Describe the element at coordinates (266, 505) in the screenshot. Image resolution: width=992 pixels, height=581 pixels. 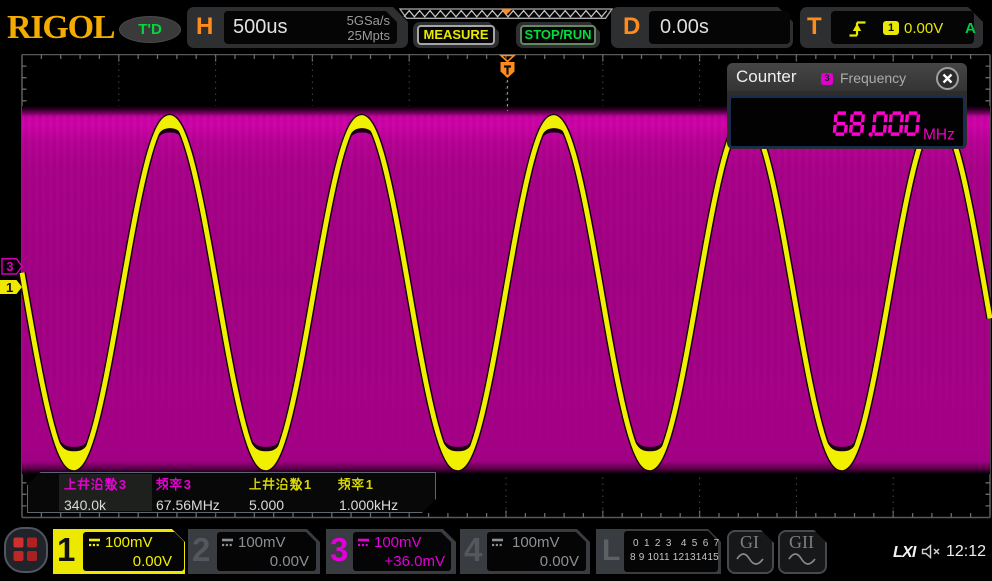
I see `svg-text: 5.000` at that location.